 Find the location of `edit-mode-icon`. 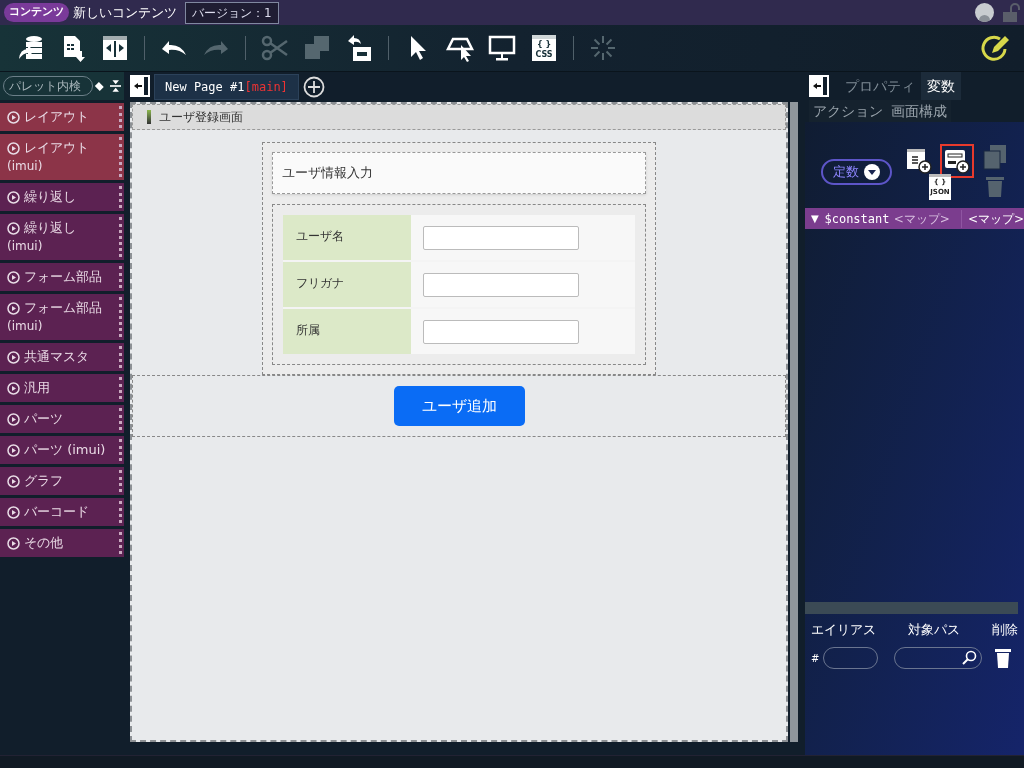

edit-mode-icon is located at coordinates (995, 48).